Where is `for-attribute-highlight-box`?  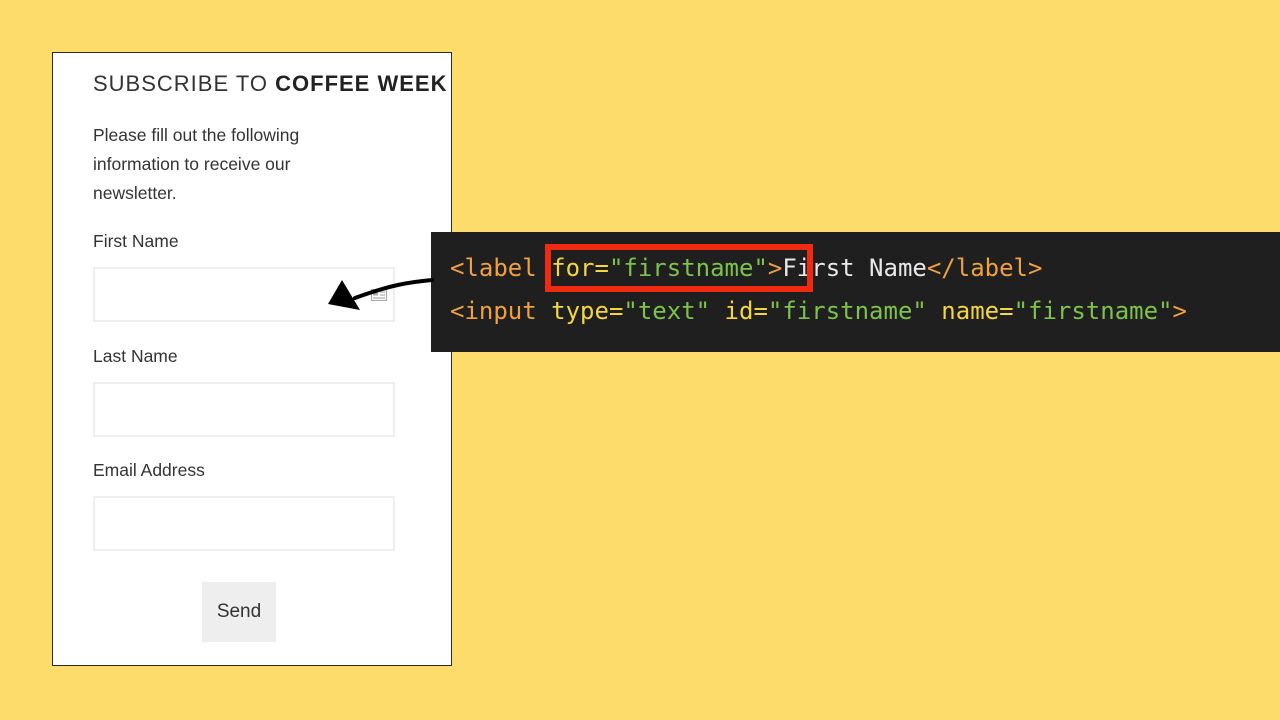 for-attribute-highlight-box is located at coordinates (679, 268).